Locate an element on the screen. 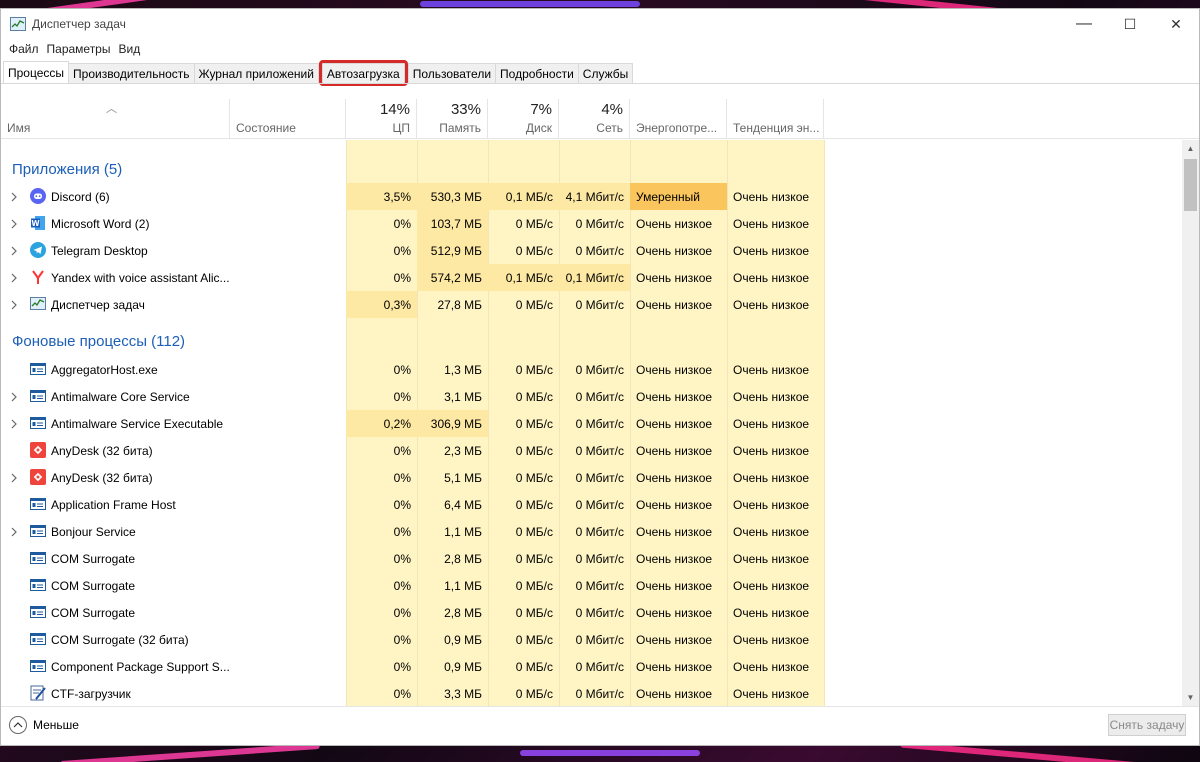 This screenshot has width=1200, height=762. column-memory: 33% Память is located at coordinates (452, 119).